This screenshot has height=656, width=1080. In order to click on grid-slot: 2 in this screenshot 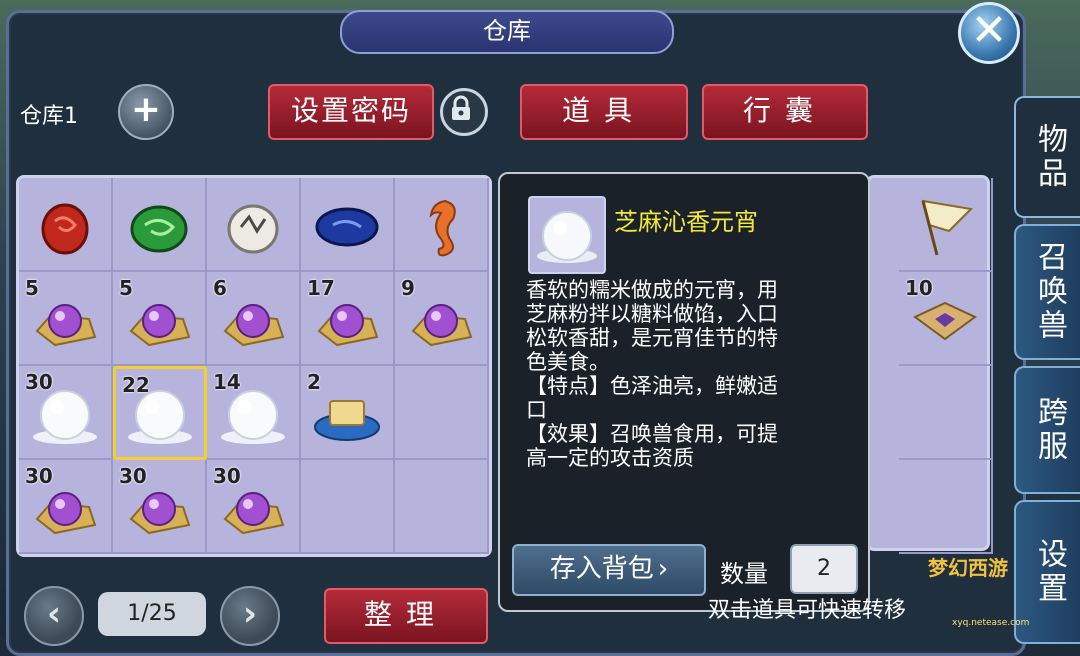, I will do `click(348, 413)`.